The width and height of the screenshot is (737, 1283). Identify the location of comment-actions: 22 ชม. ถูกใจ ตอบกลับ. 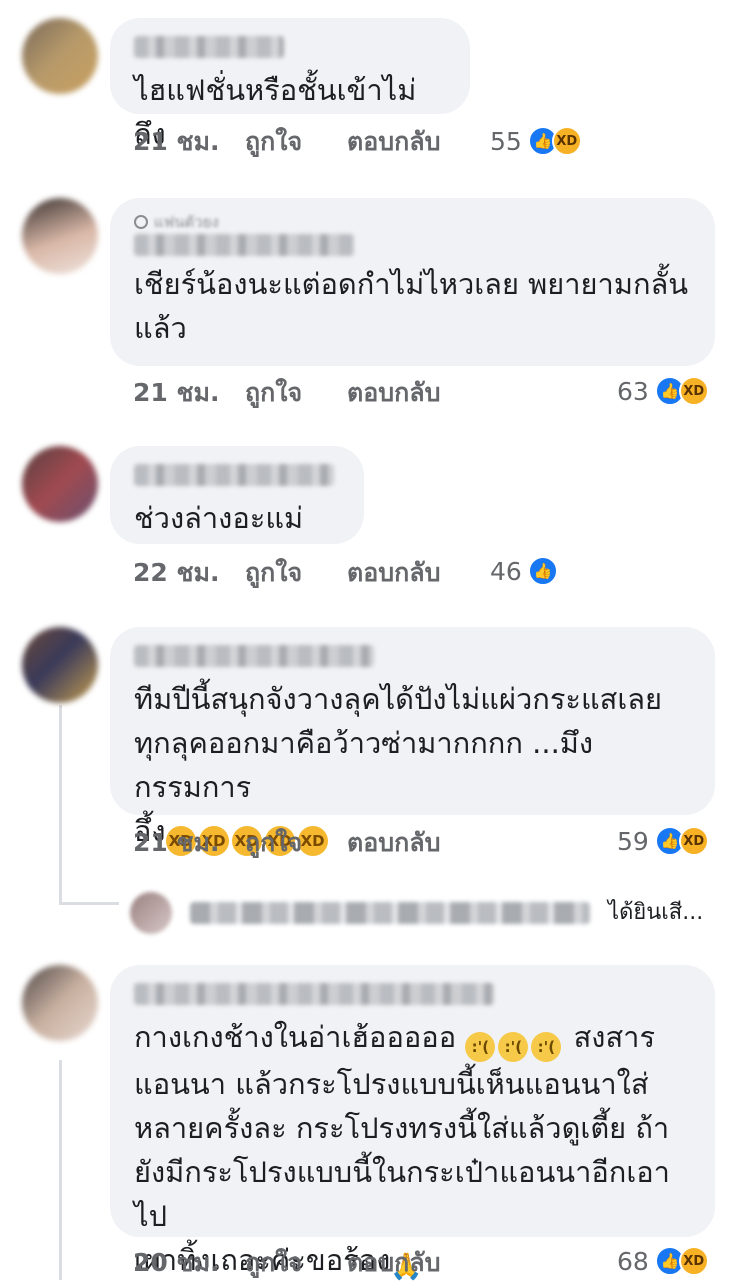
(286, 573).